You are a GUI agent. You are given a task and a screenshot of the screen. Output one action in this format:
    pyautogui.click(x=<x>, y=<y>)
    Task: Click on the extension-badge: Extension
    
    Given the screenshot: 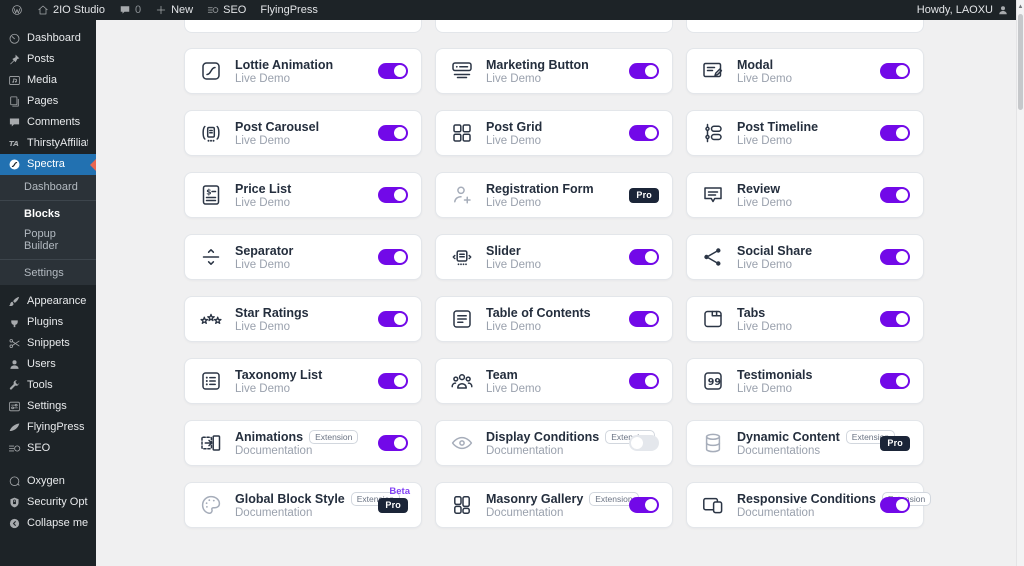 What is the action you would take?
    pyautogui.click(x=334, y=436)
    